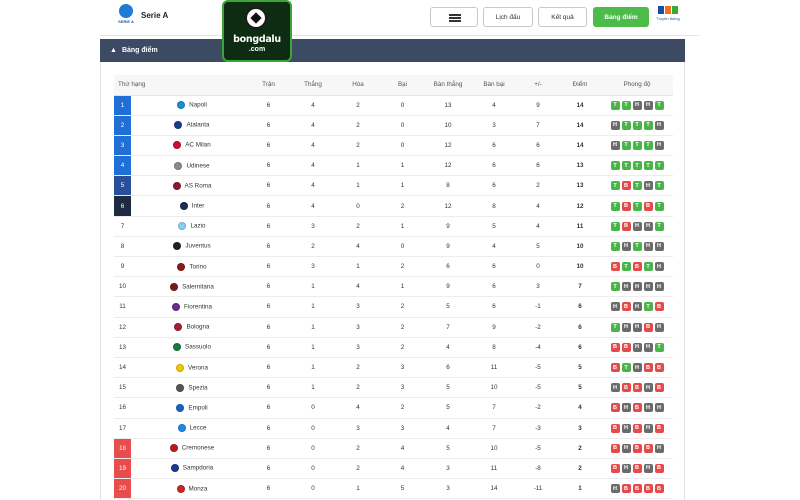 The image size is (800, 500). Describe the element at coordinates (313, 85) in the screenshot. I see `col-won: Thắng` at that location.